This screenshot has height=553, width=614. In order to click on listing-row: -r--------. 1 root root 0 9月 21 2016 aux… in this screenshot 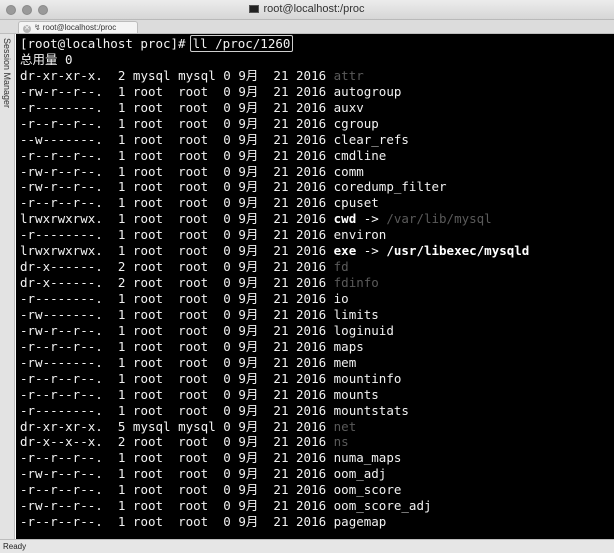, I will do `click(274, 108)`.